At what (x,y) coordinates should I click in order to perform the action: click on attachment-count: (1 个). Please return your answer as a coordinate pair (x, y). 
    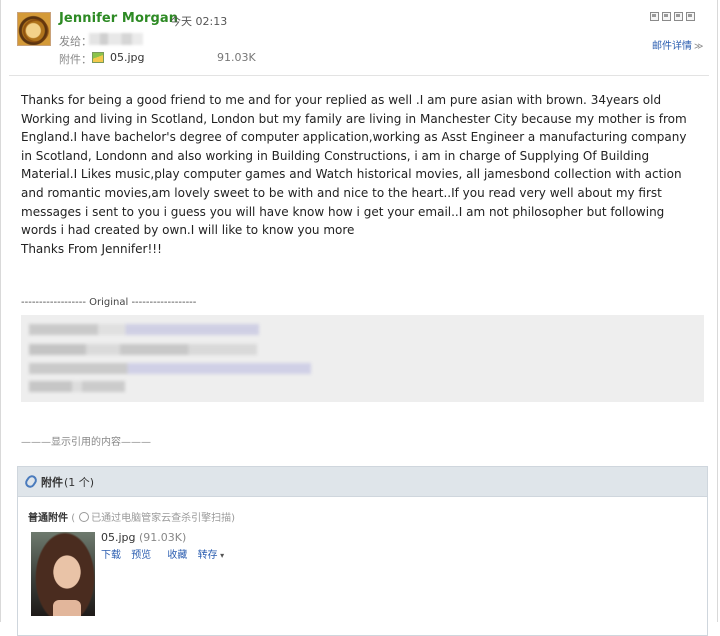
    Looking at the image, I should click on (79, 482).